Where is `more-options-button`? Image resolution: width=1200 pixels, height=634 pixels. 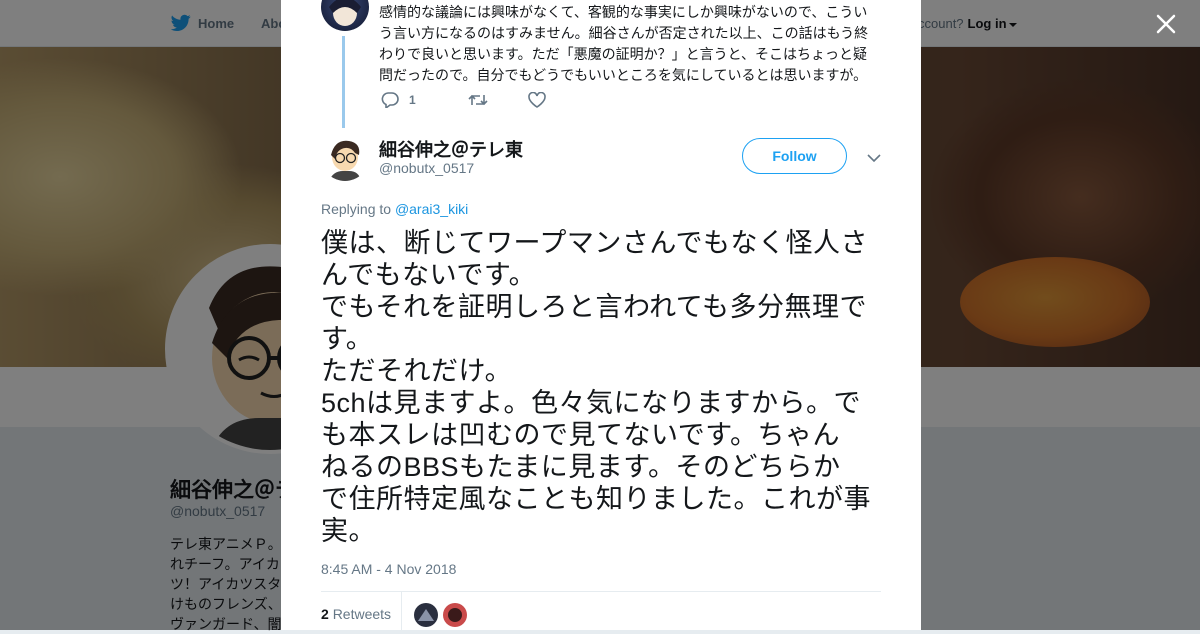 more-options-button is located at coordinates (874, 159).